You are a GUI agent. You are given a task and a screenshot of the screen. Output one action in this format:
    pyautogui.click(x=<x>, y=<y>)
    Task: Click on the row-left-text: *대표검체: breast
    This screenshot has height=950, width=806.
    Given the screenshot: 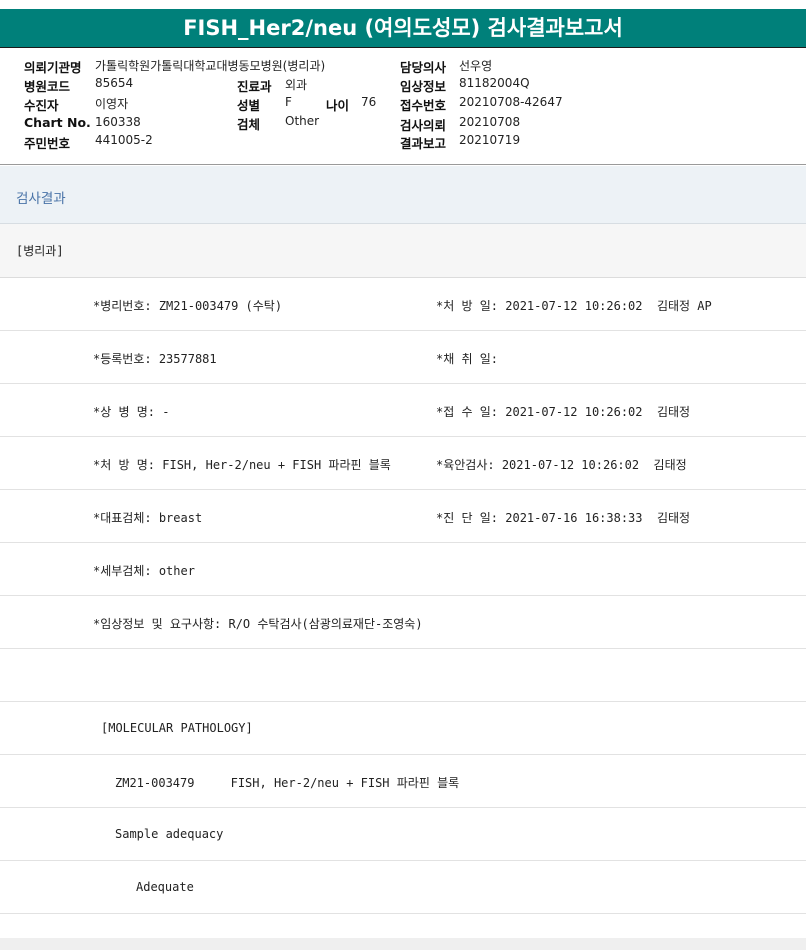 What is the action you would take?
    pyautogui.click(x=148, y=518)
    